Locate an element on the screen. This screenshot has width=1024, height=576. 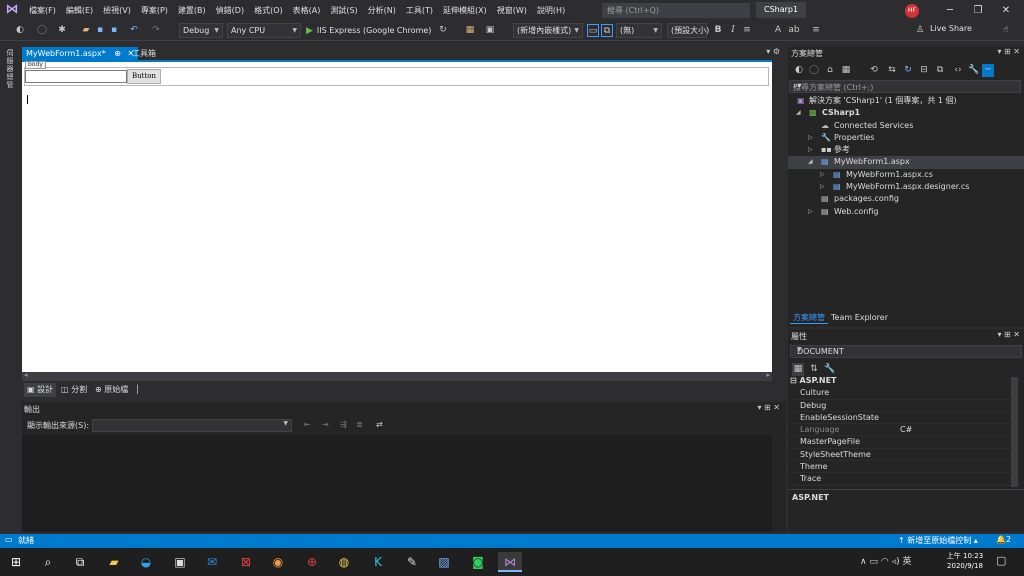
menu-edit: 編輯(E) is located at coordinates (79, 10).